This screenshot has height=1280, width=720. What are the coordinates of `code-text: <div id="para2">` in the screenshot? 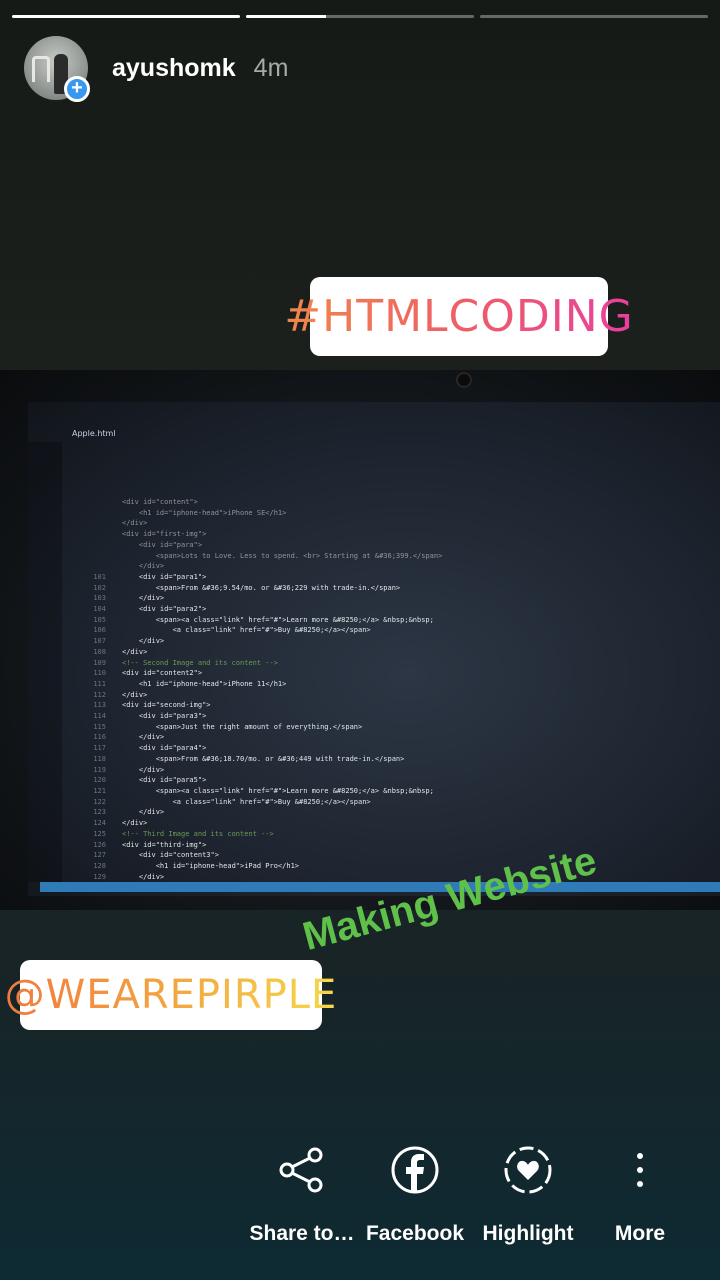 It's located at (164, 609).